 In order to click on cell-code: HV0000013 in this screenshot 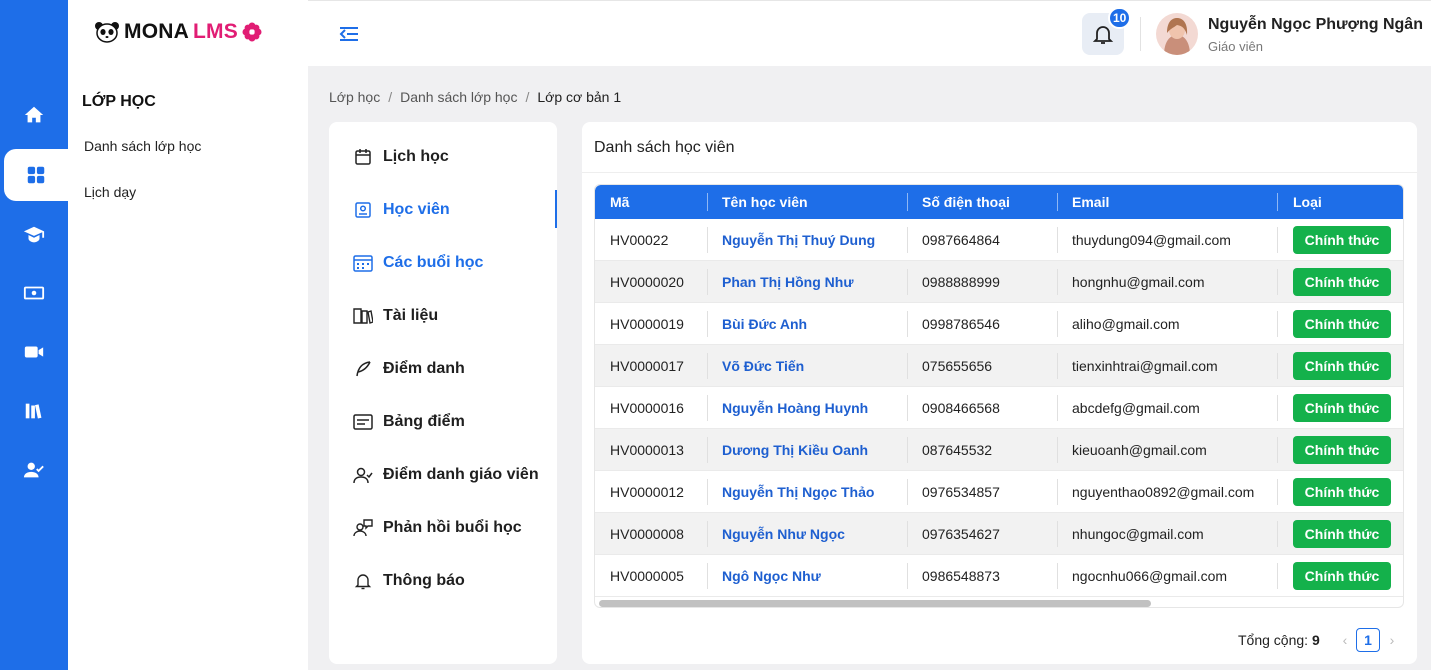, I will do `click(647, 450)`.